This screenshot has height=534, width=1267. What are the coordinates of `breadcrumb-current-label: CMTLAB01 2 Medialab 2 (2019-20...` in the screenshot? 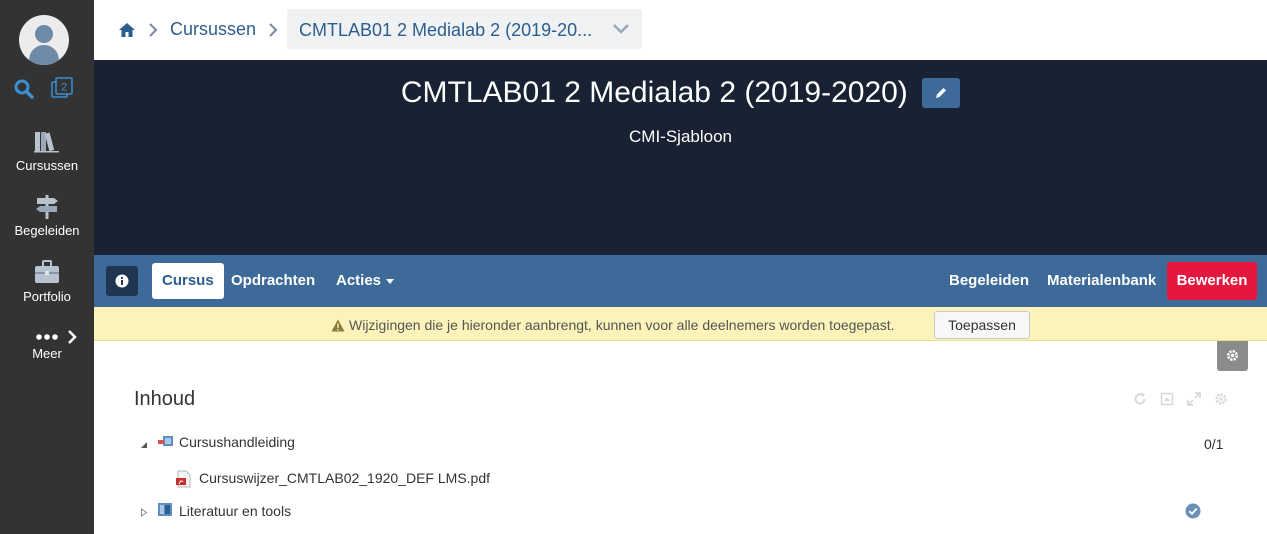 It's located at (446, 30).